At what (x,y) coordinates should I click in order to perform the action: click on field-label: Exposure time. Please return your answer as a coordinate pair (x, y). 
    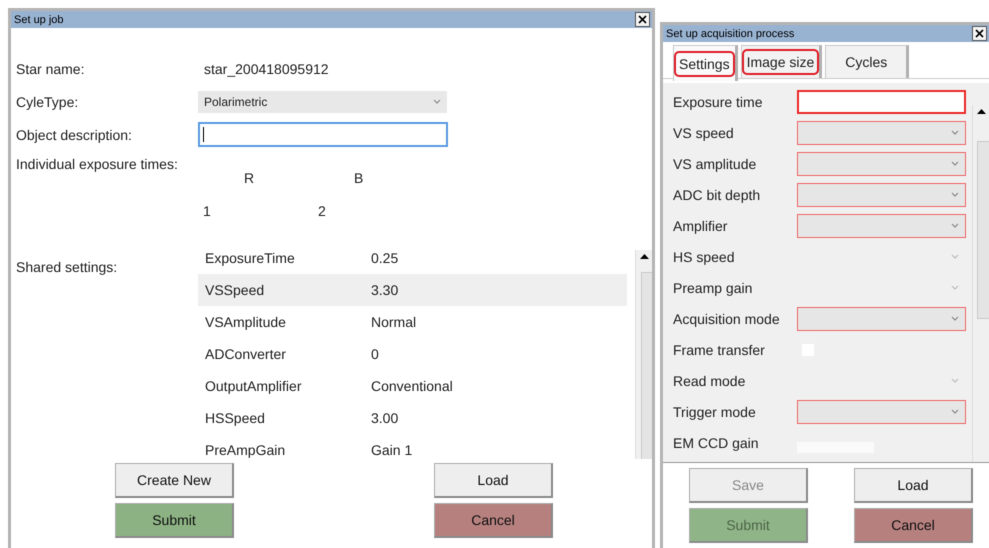
    Looking at the image, I should click on (718, 102).